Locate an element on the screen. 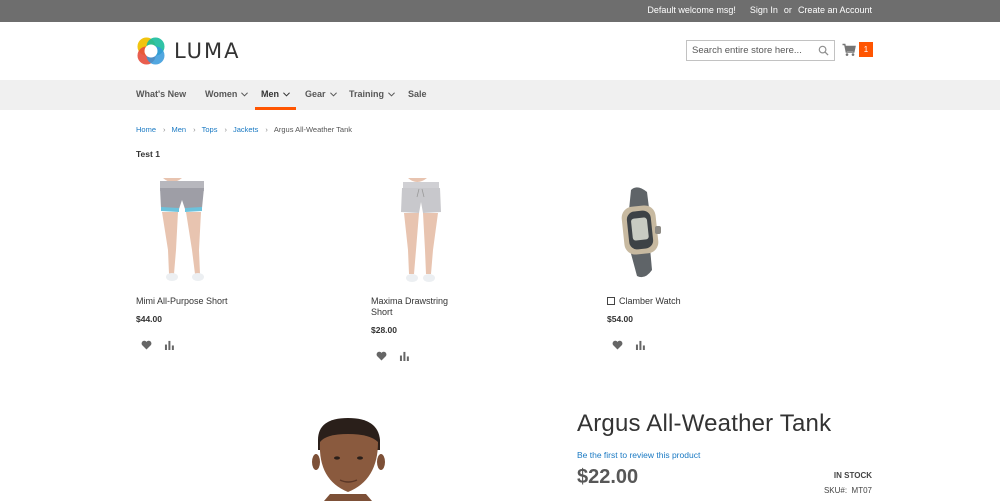 This screenshot has width=1000, height=501. product-item: Maxima Drawstring Short $28.00 is located at coordinates (466, 273).